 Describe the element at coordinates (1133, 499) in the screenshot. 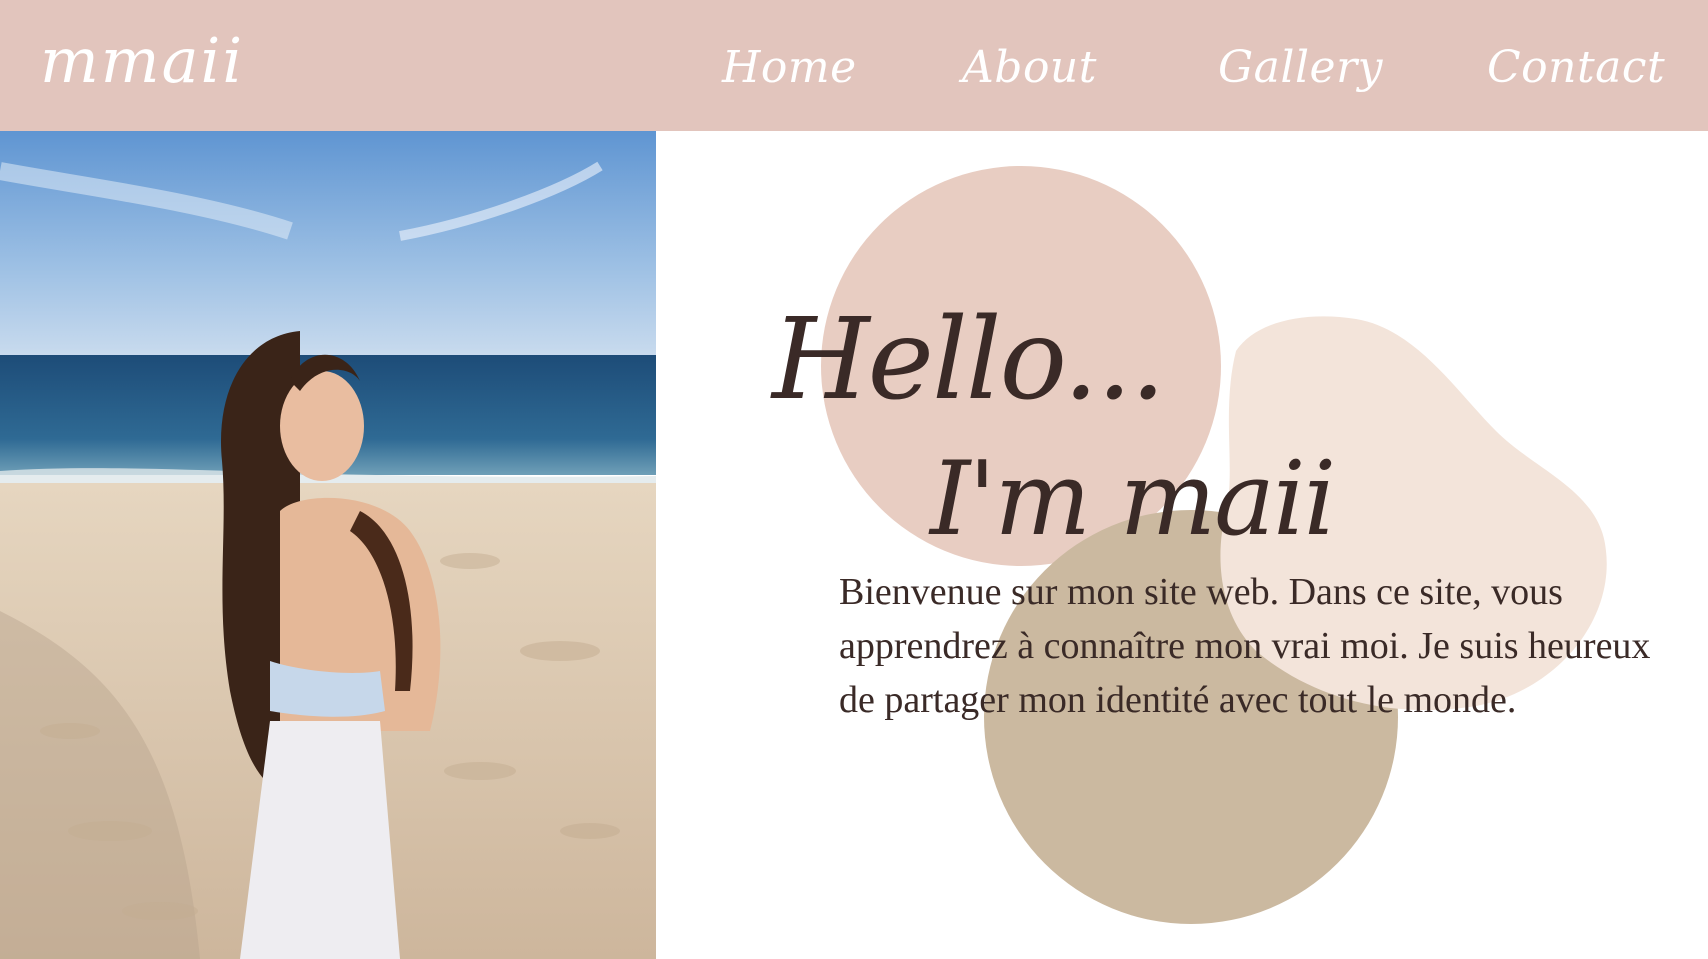

I see `hero-name: I'm maii` at that location.